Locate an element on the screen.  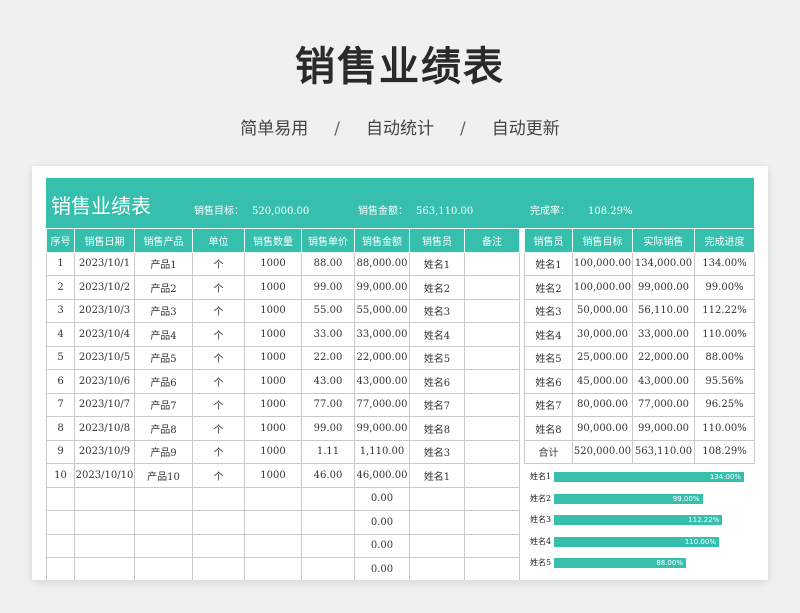
table-cell: 合计 is located at coordinates (548, 451).